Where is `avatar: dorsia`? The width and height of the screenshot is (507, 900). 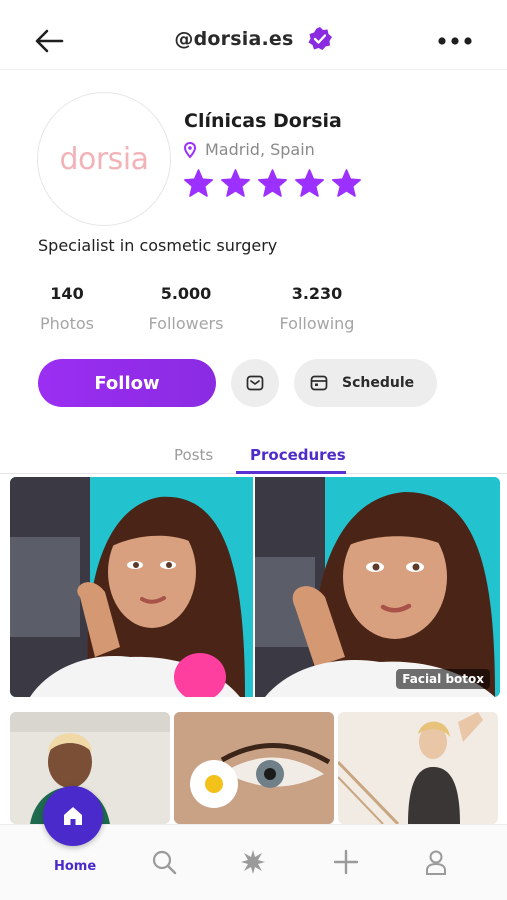
avatar: dorsia is located at coordinates (104, 159).